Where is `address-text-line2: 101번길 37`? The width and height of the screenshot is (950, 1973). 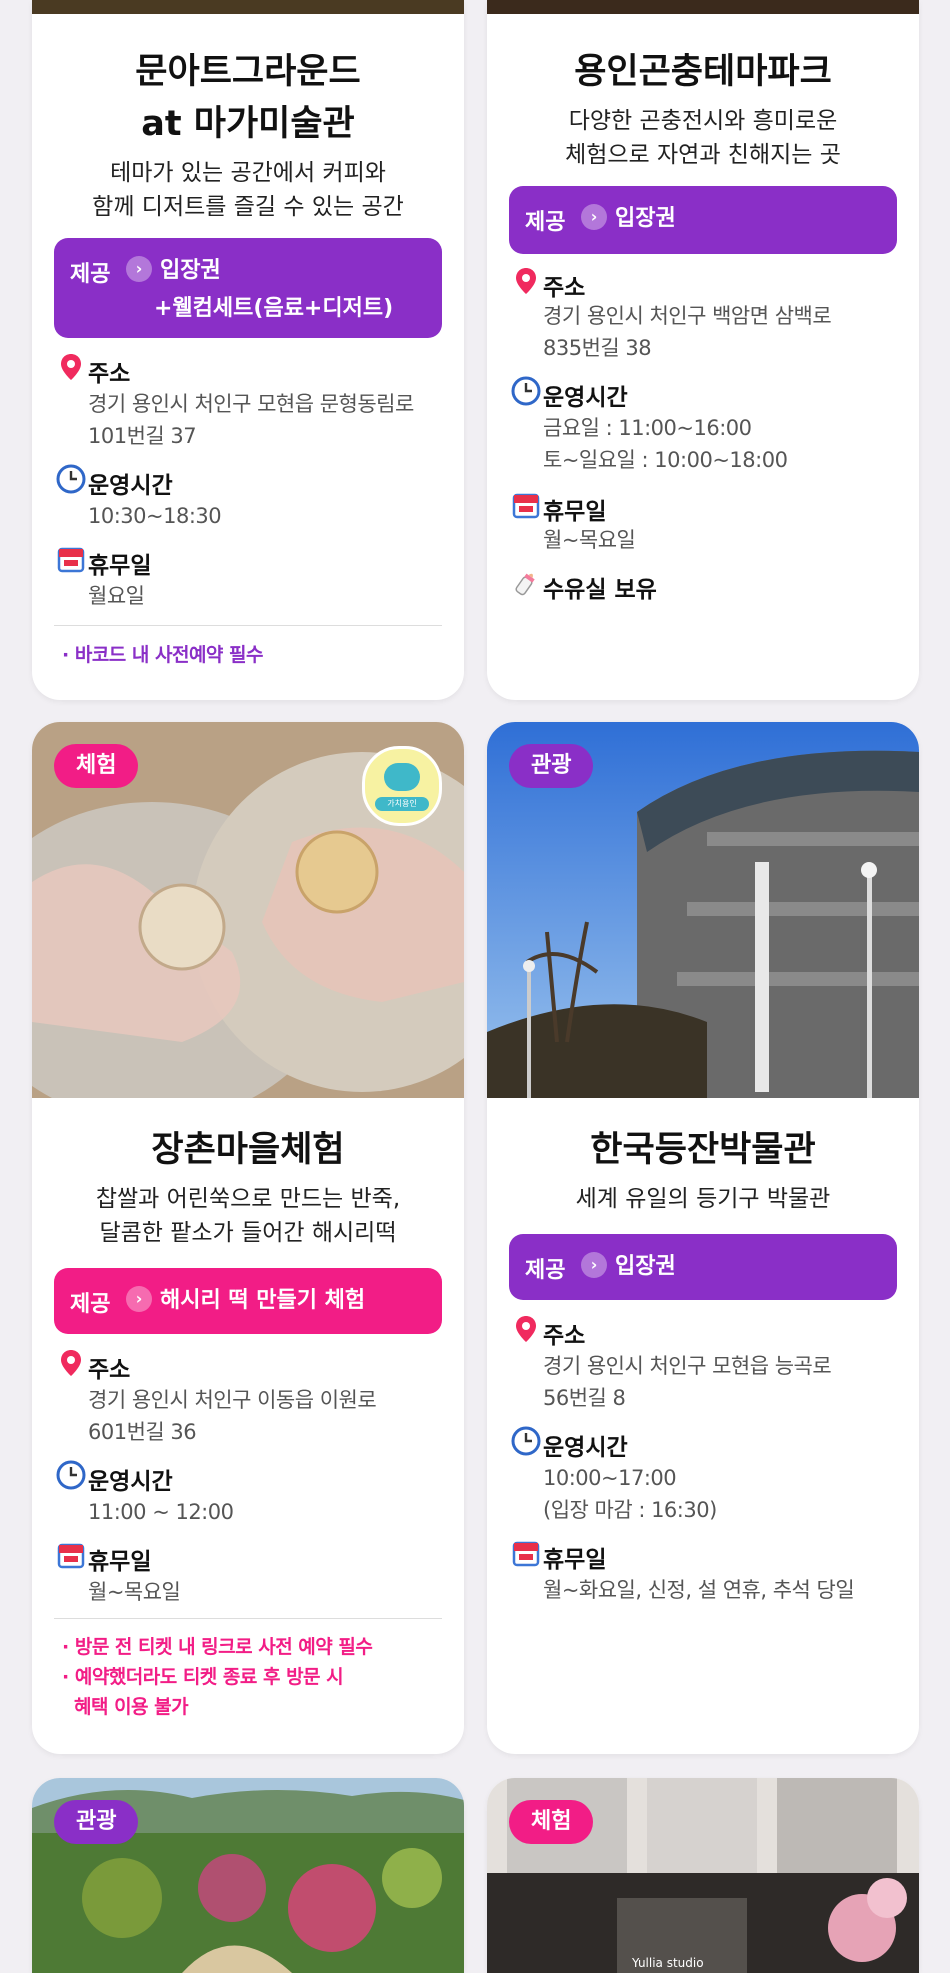 address-text-line2: 101번길 37 is located at coordinates (142, 436).